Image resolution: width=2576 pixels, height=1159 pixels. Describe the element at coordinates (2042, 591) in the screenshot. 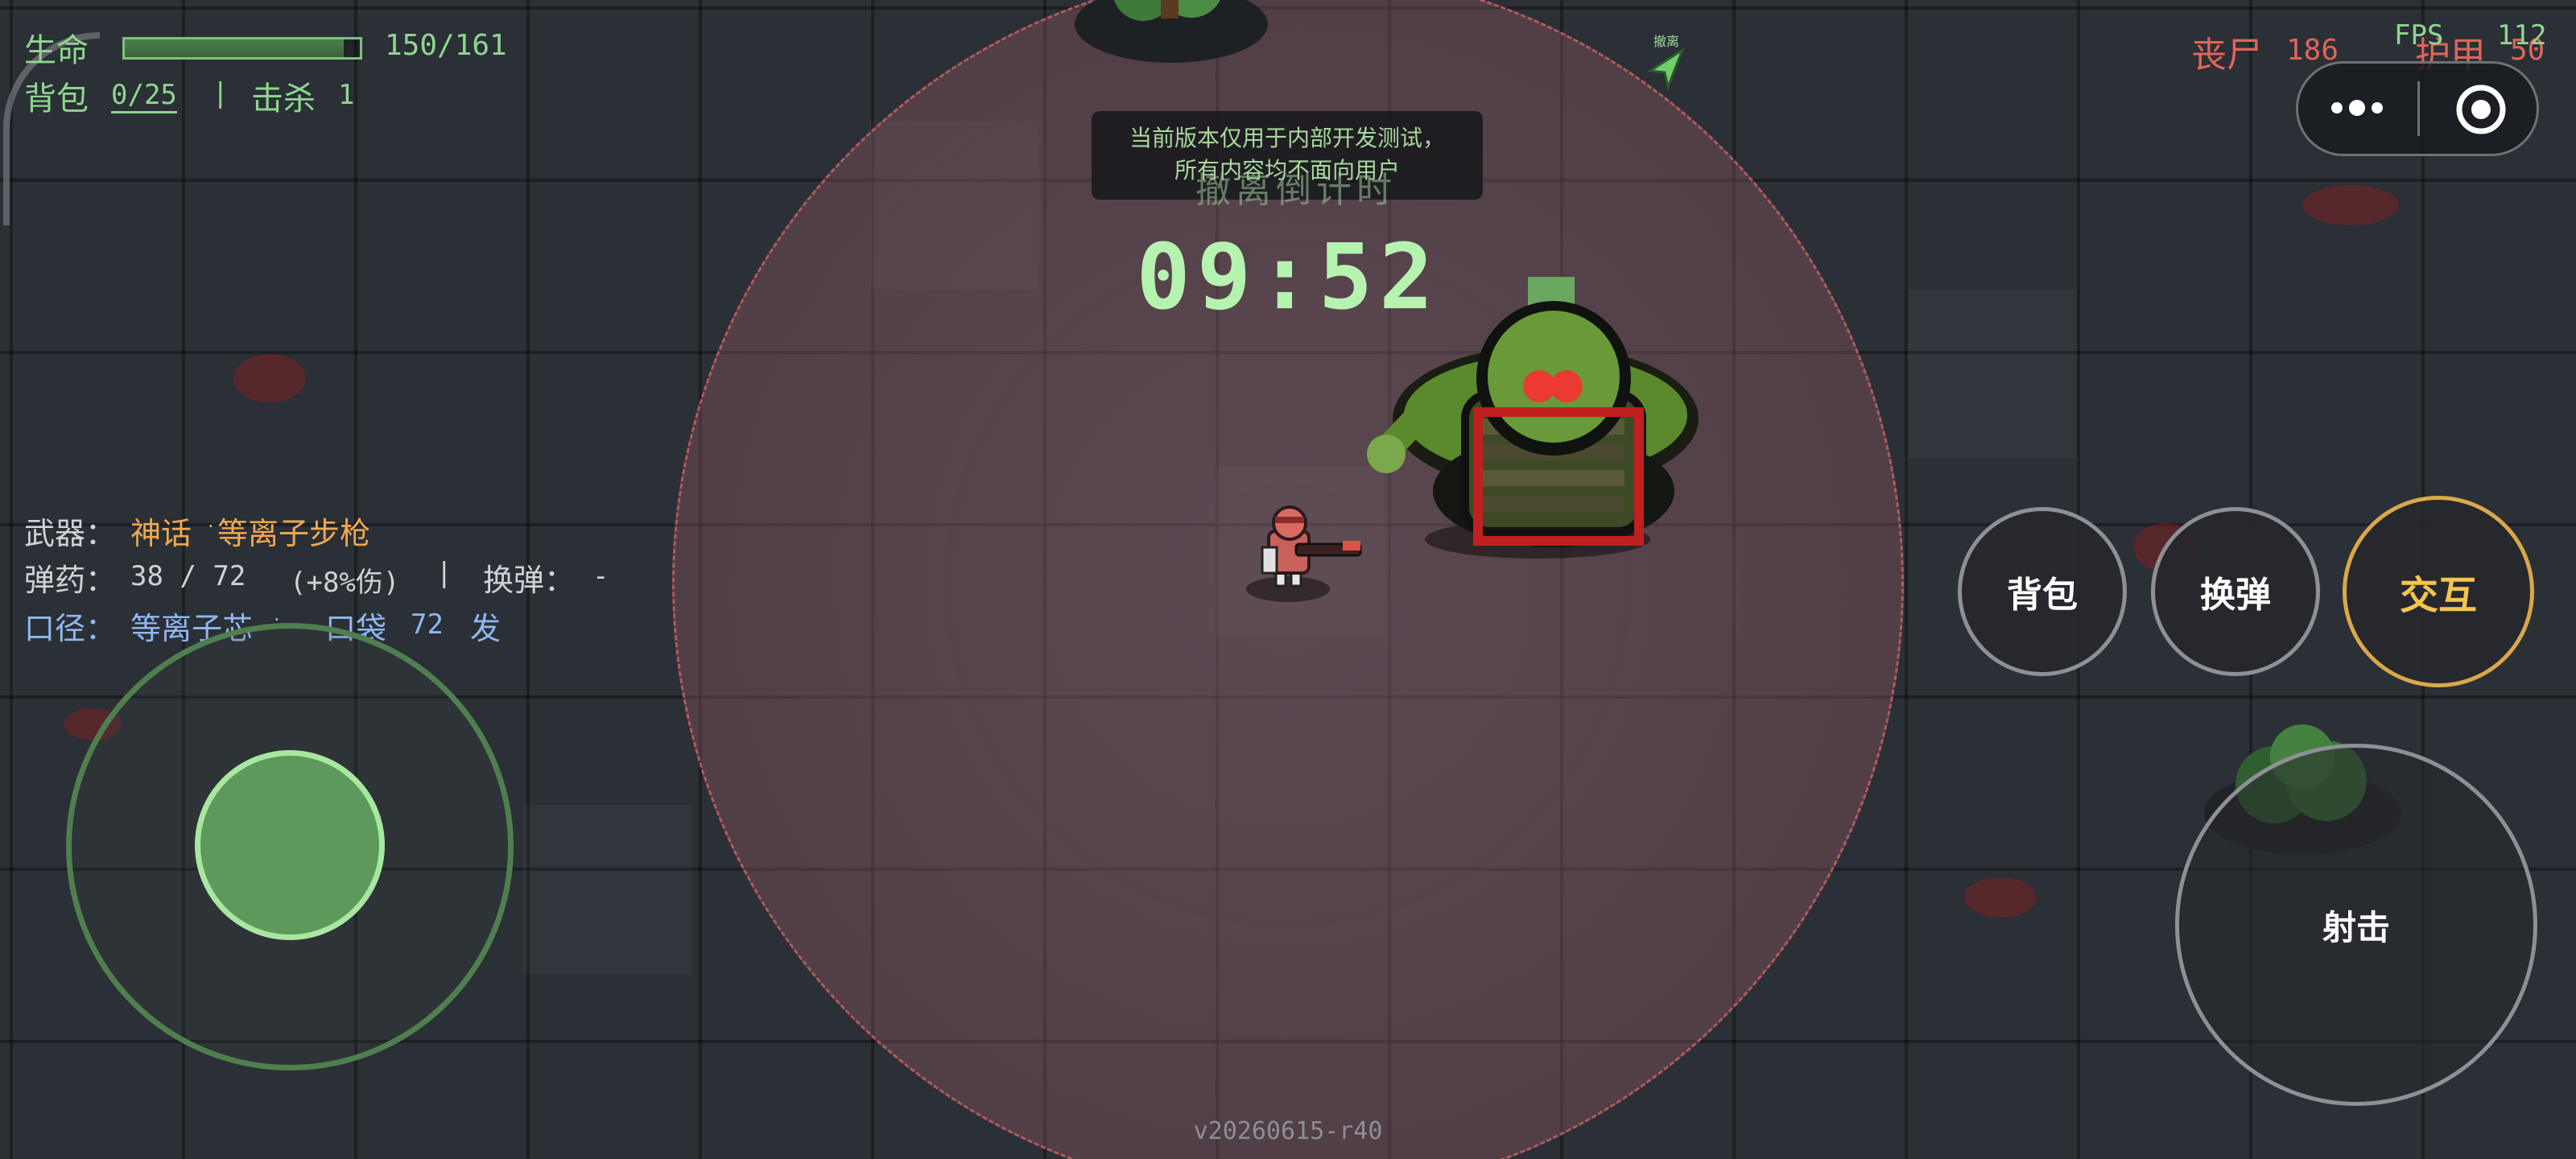

I see `bag-button: 背包` at that location.